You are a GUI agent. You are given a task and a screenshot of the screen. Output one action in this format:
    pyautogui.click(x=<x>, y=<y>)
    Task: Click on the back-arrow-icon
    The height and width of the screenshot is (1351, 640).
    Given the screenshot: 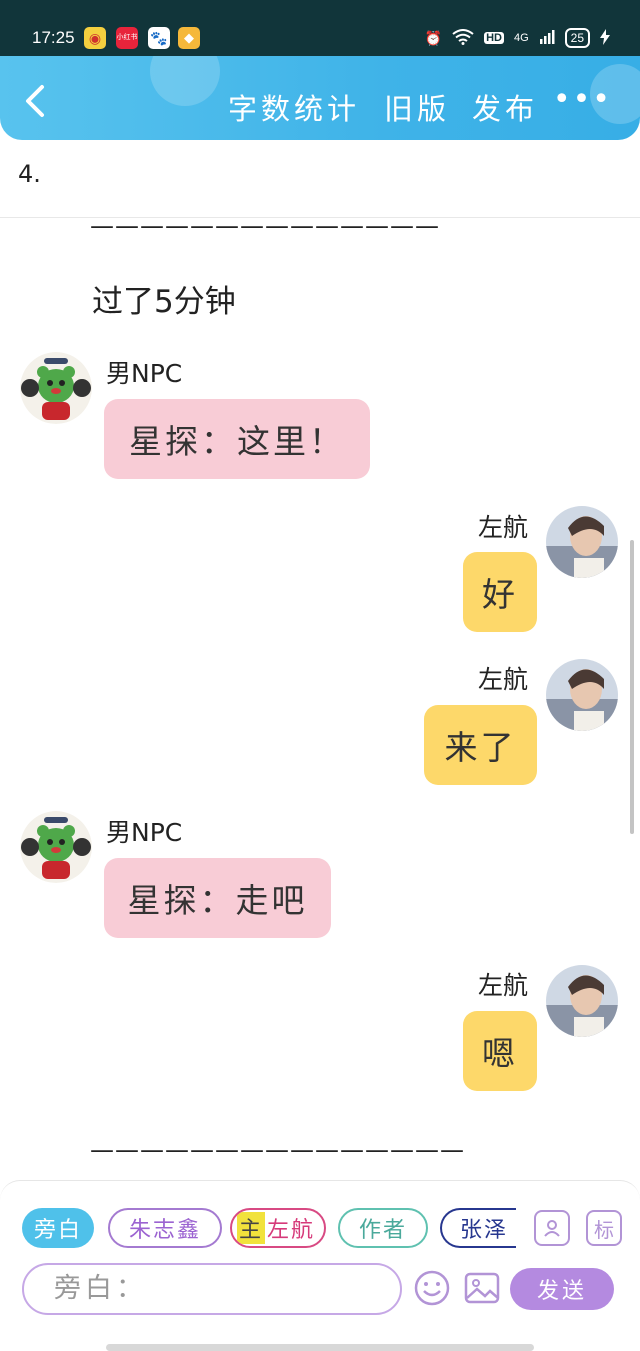 What is the action you would take?
    pyautogui.click(x=36, y=101)
    